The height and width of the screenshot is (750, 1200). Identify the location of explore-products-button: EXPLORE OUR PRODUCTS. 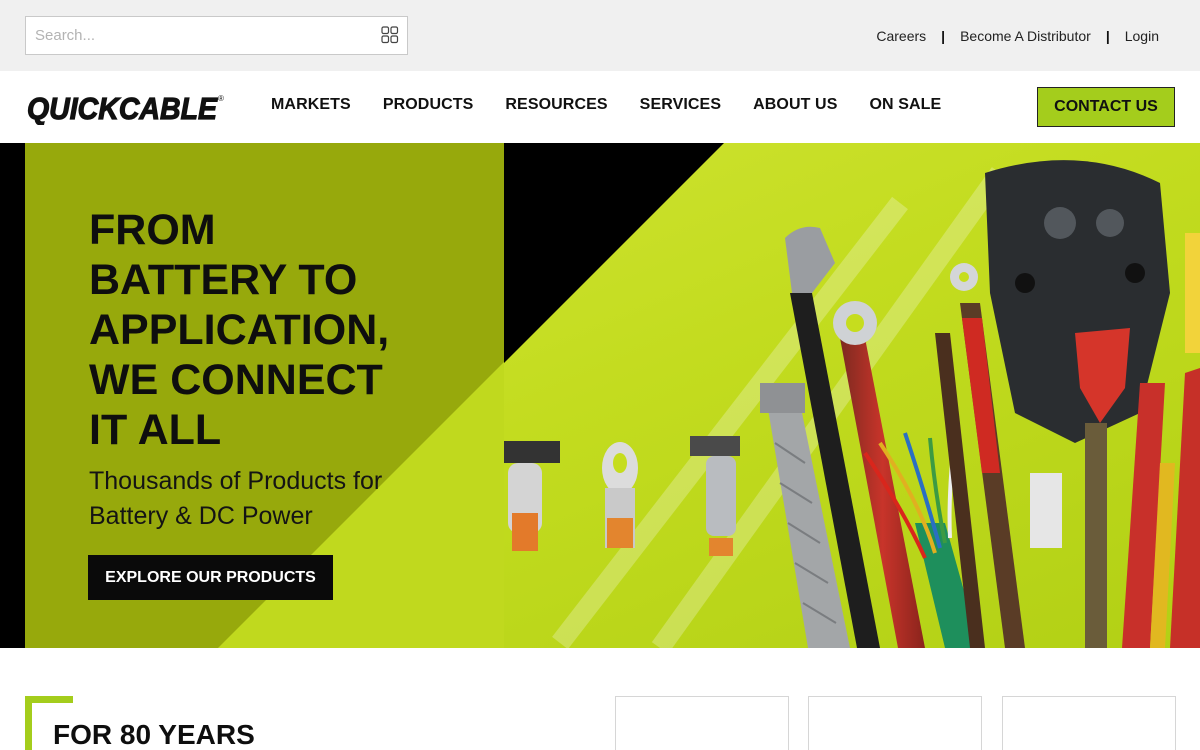
(210, 577).